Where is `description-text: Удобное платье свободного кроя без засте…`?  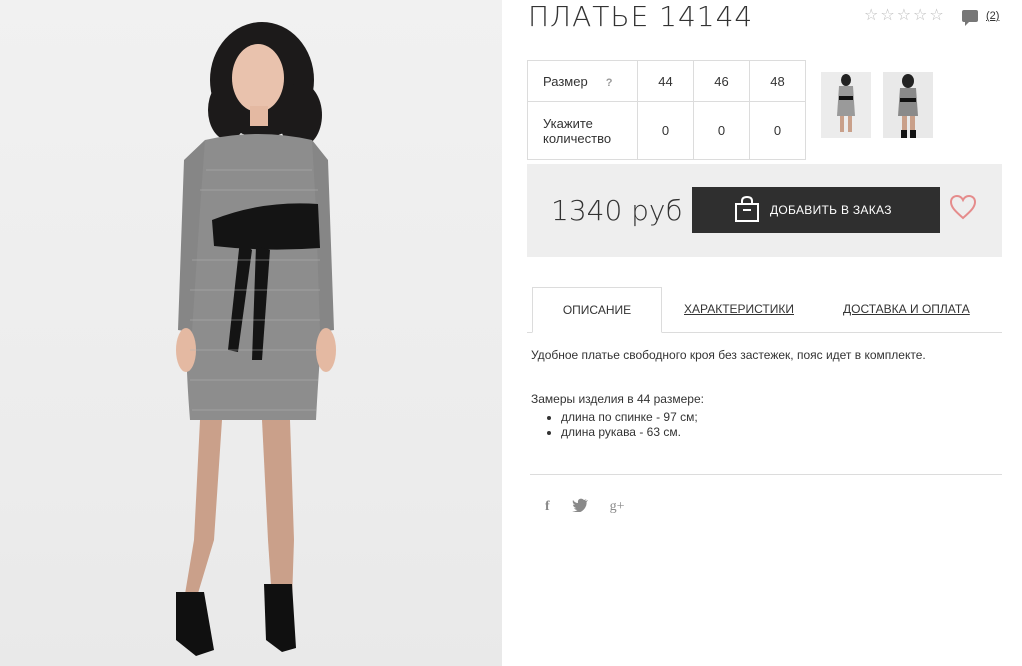 description-text: Удобное платье свободного кроя без засте… is located at coordinates (728, 355).